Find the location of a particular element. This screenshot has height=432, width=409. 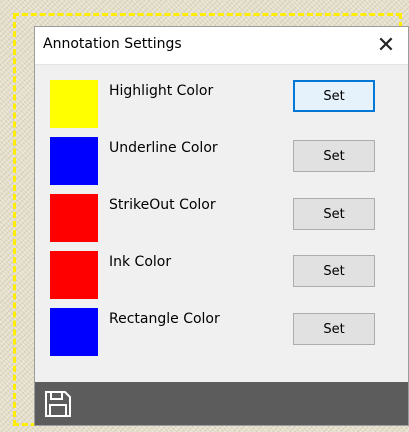

highlight-color-label: Highlight Color is located at coordinates (161, 91).